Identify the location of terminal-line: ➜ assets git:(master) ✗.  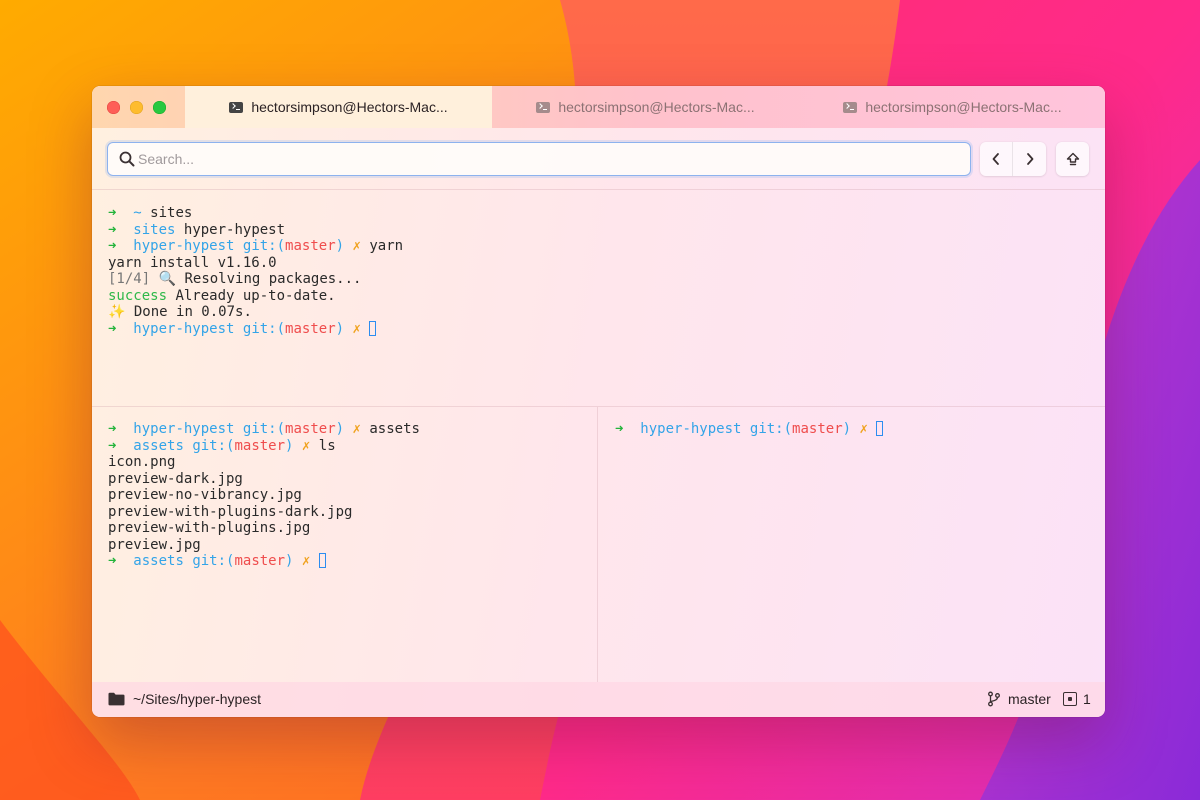
(352, 561).